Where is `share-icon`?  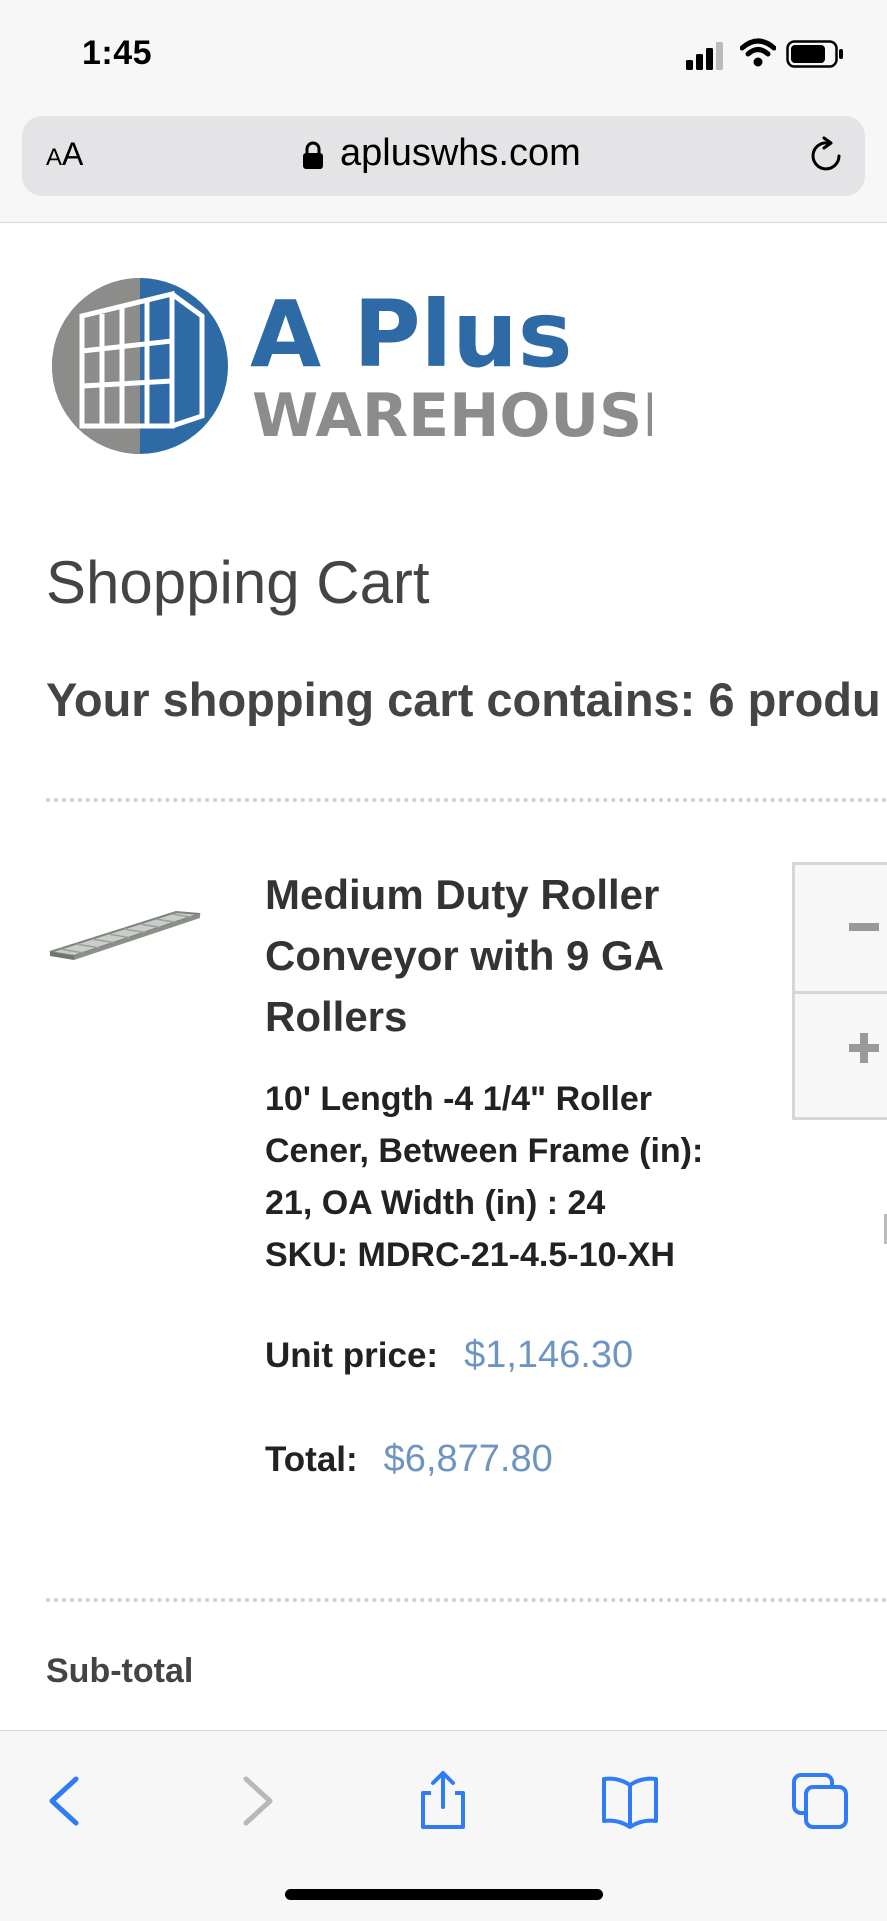
share-icon is located at coordinates (443, 1801).